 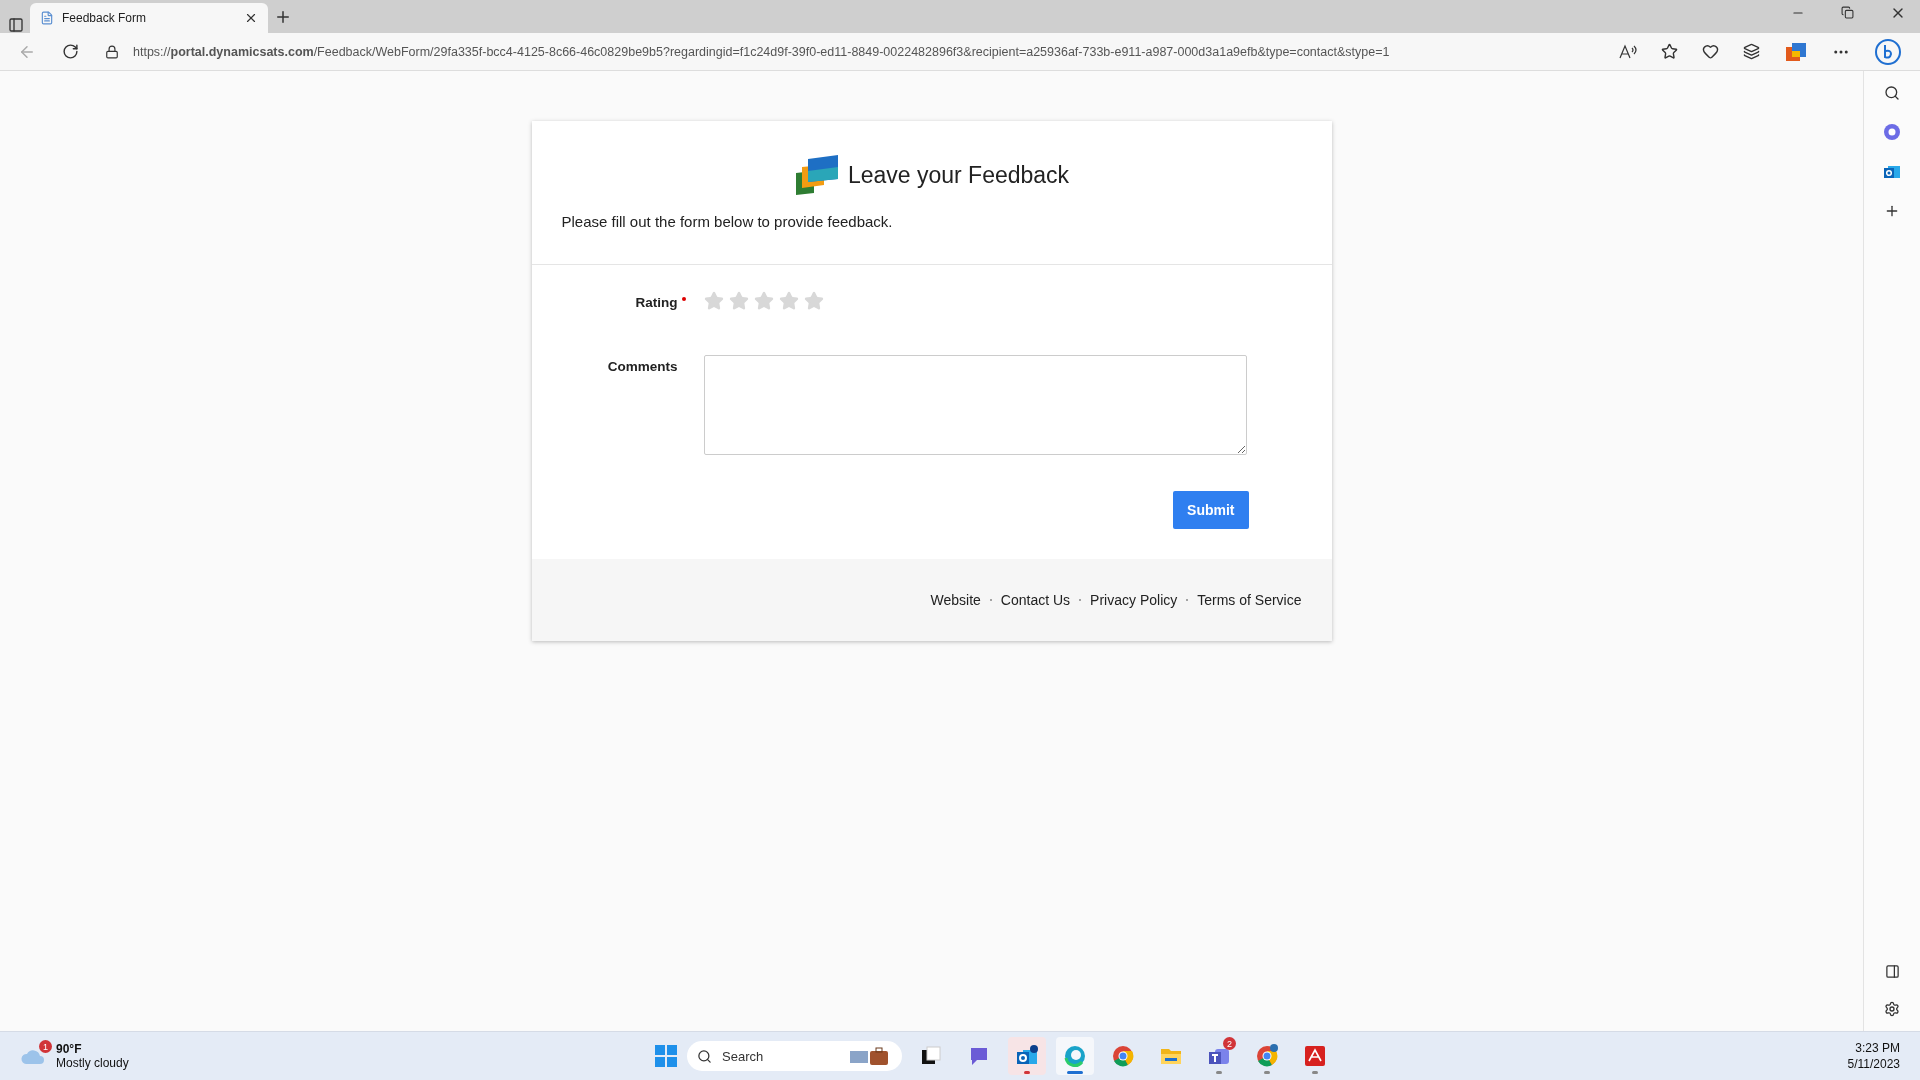 I want to click on notification-badge: 2, so click(x=1229, y=1043).